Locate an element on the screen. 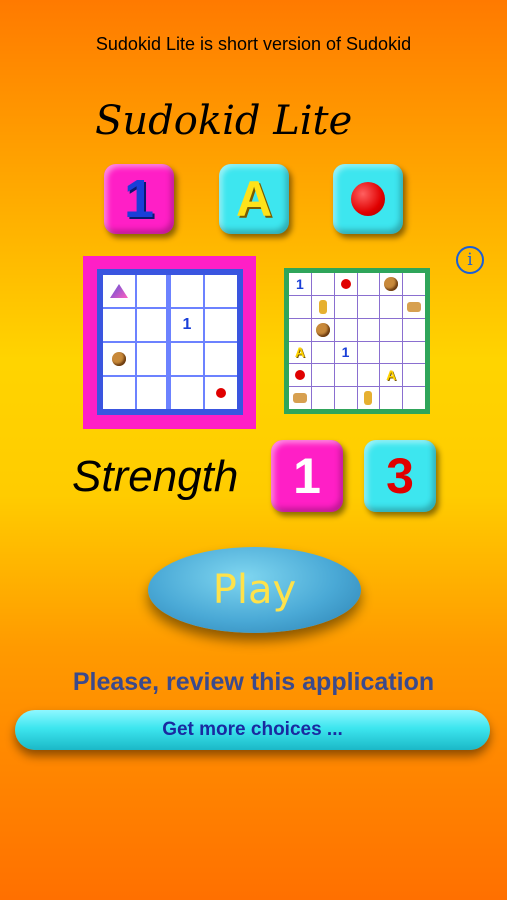 Image resolution: width=507 pixels, height=900 pixels. board-4x4: 1 is located at coordinates (170, 342).